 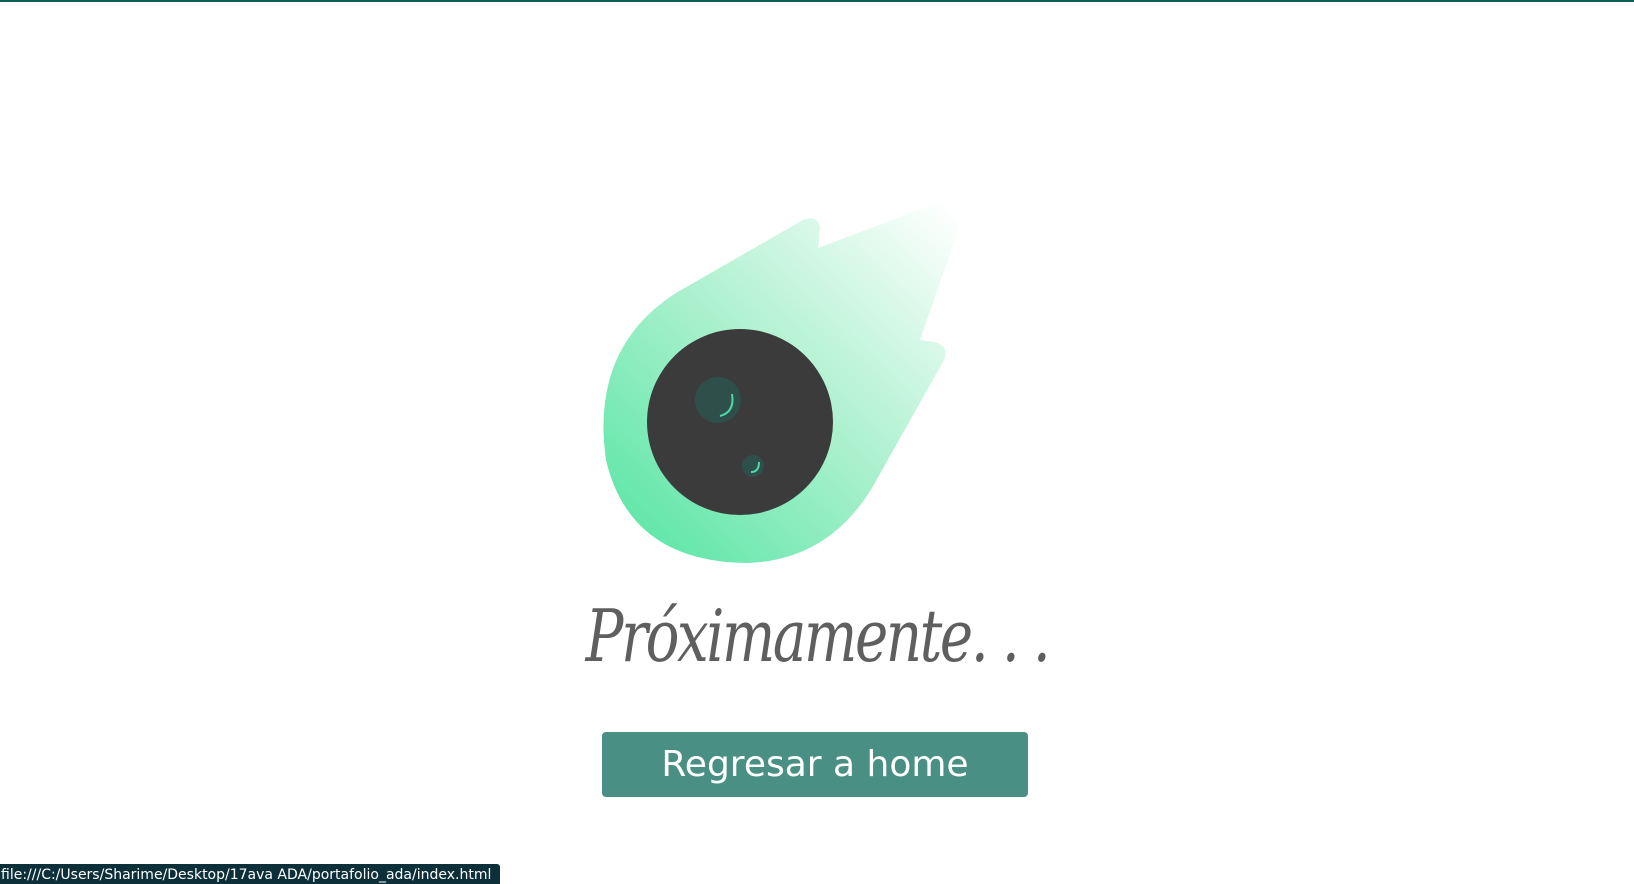 What do you see at coordinates (718, 400) in the screenshot?
I see `meteor-crater-large` at bounding box center [718, 400].